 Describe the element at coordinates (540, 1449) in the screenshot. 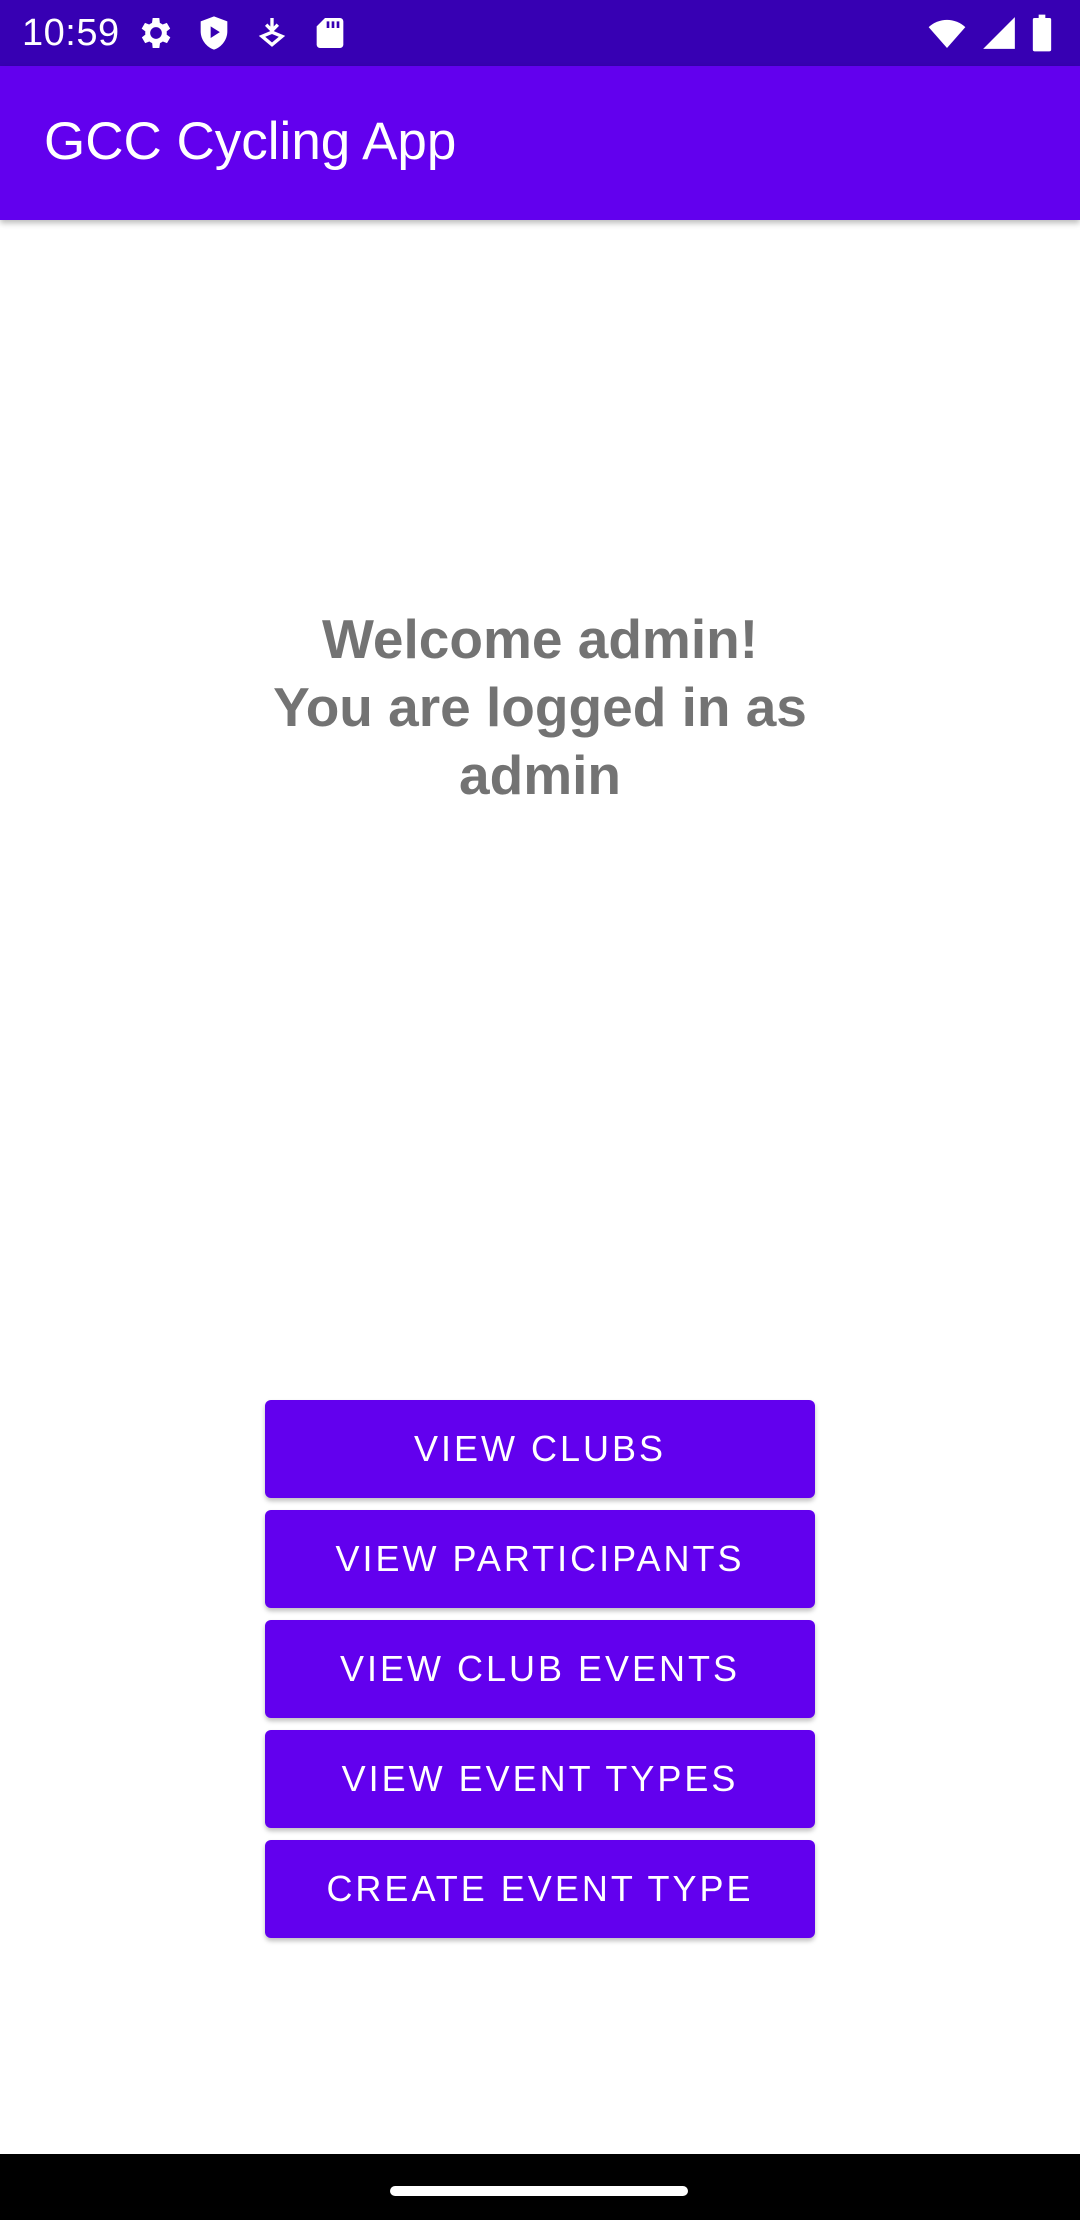

I see `view-clubs-button: VIEW CLUBS` at that location.